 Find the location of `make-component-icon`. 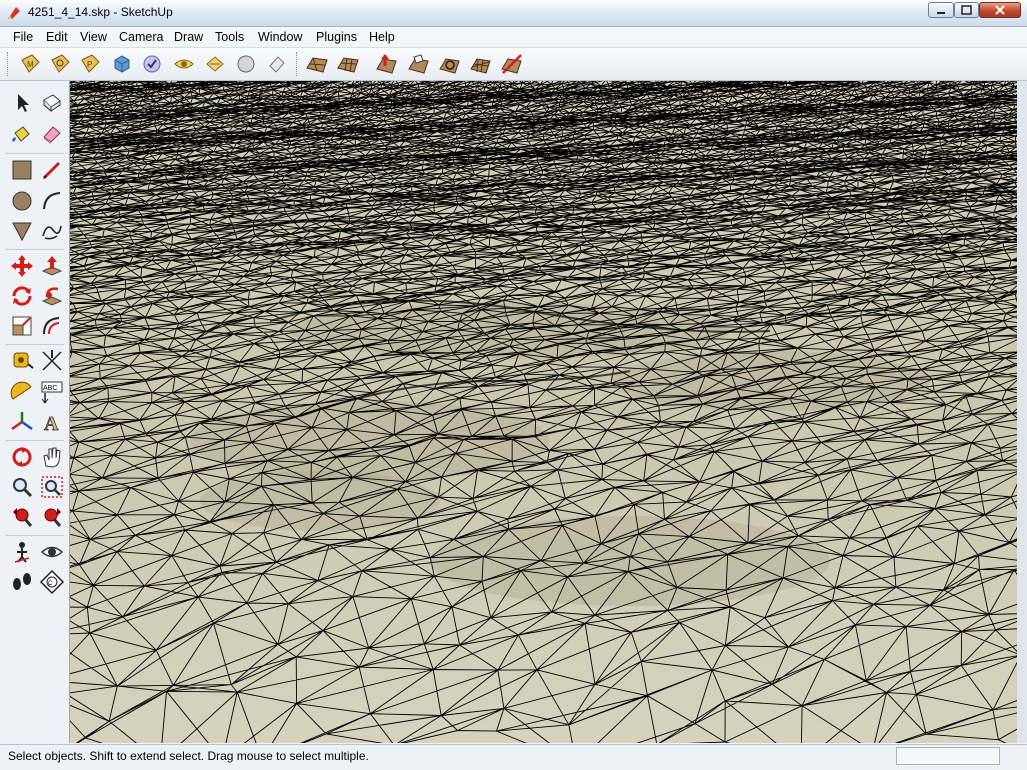

make-component-icon is located at coordinates (52, 103).